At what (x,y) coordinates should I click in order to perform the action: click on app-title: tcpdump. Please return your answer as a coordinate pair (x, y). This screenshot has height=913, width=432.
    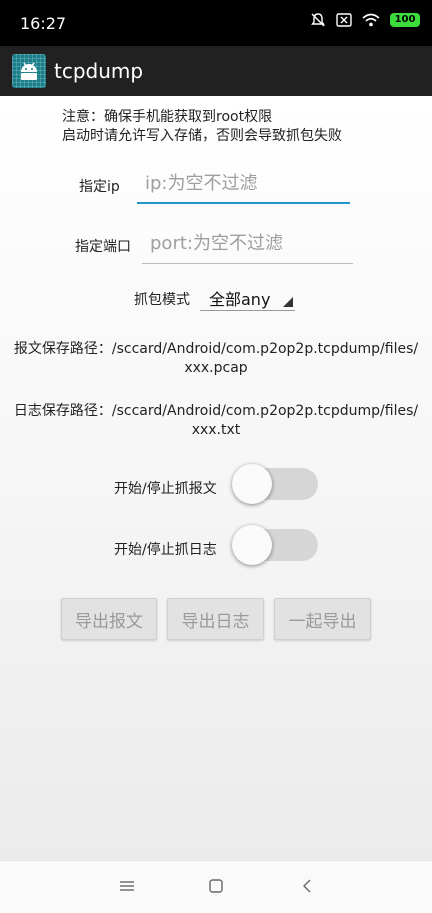
    Looking at the image, I should click on (99, 71).